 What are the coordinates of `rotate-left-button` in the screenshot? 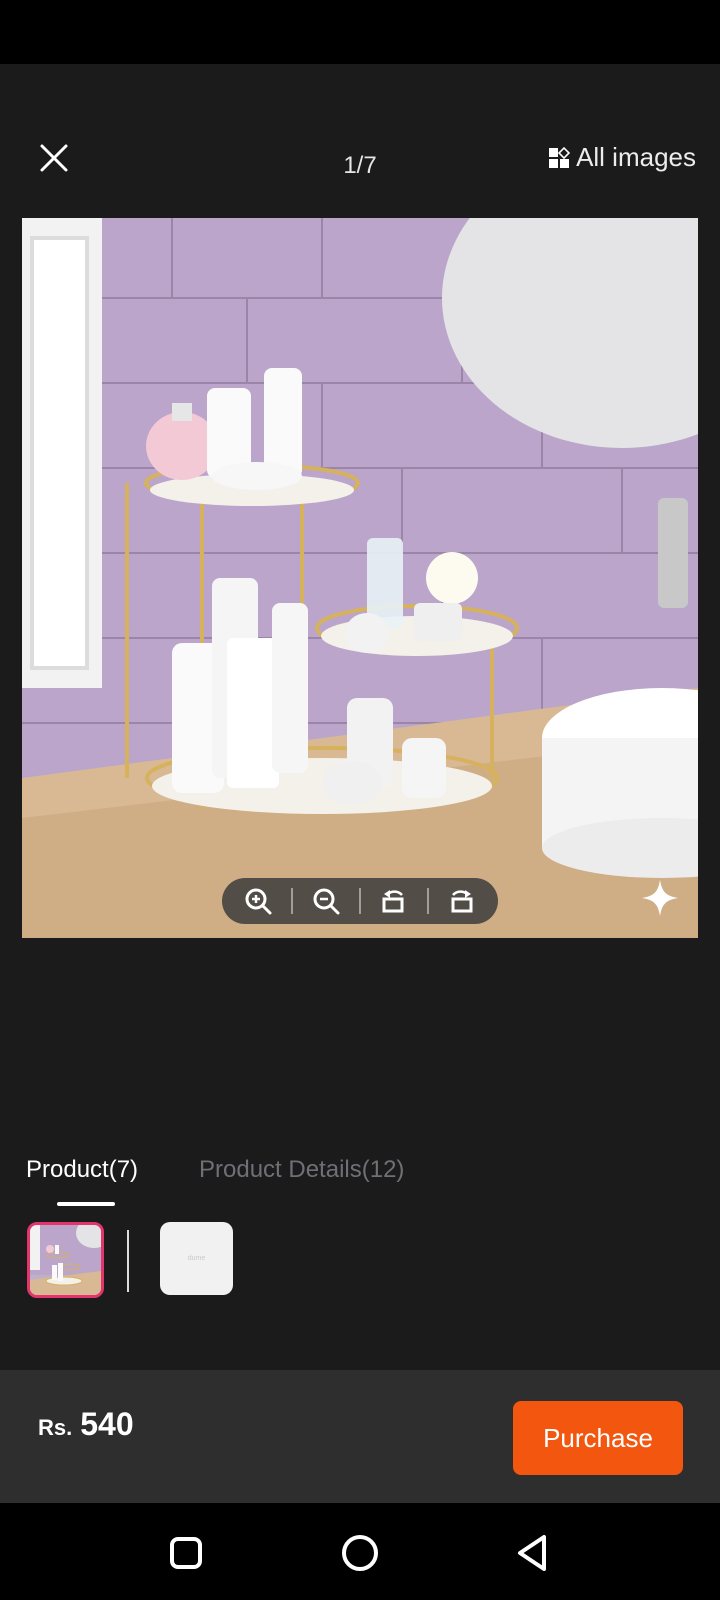 It's located at (394, 901).